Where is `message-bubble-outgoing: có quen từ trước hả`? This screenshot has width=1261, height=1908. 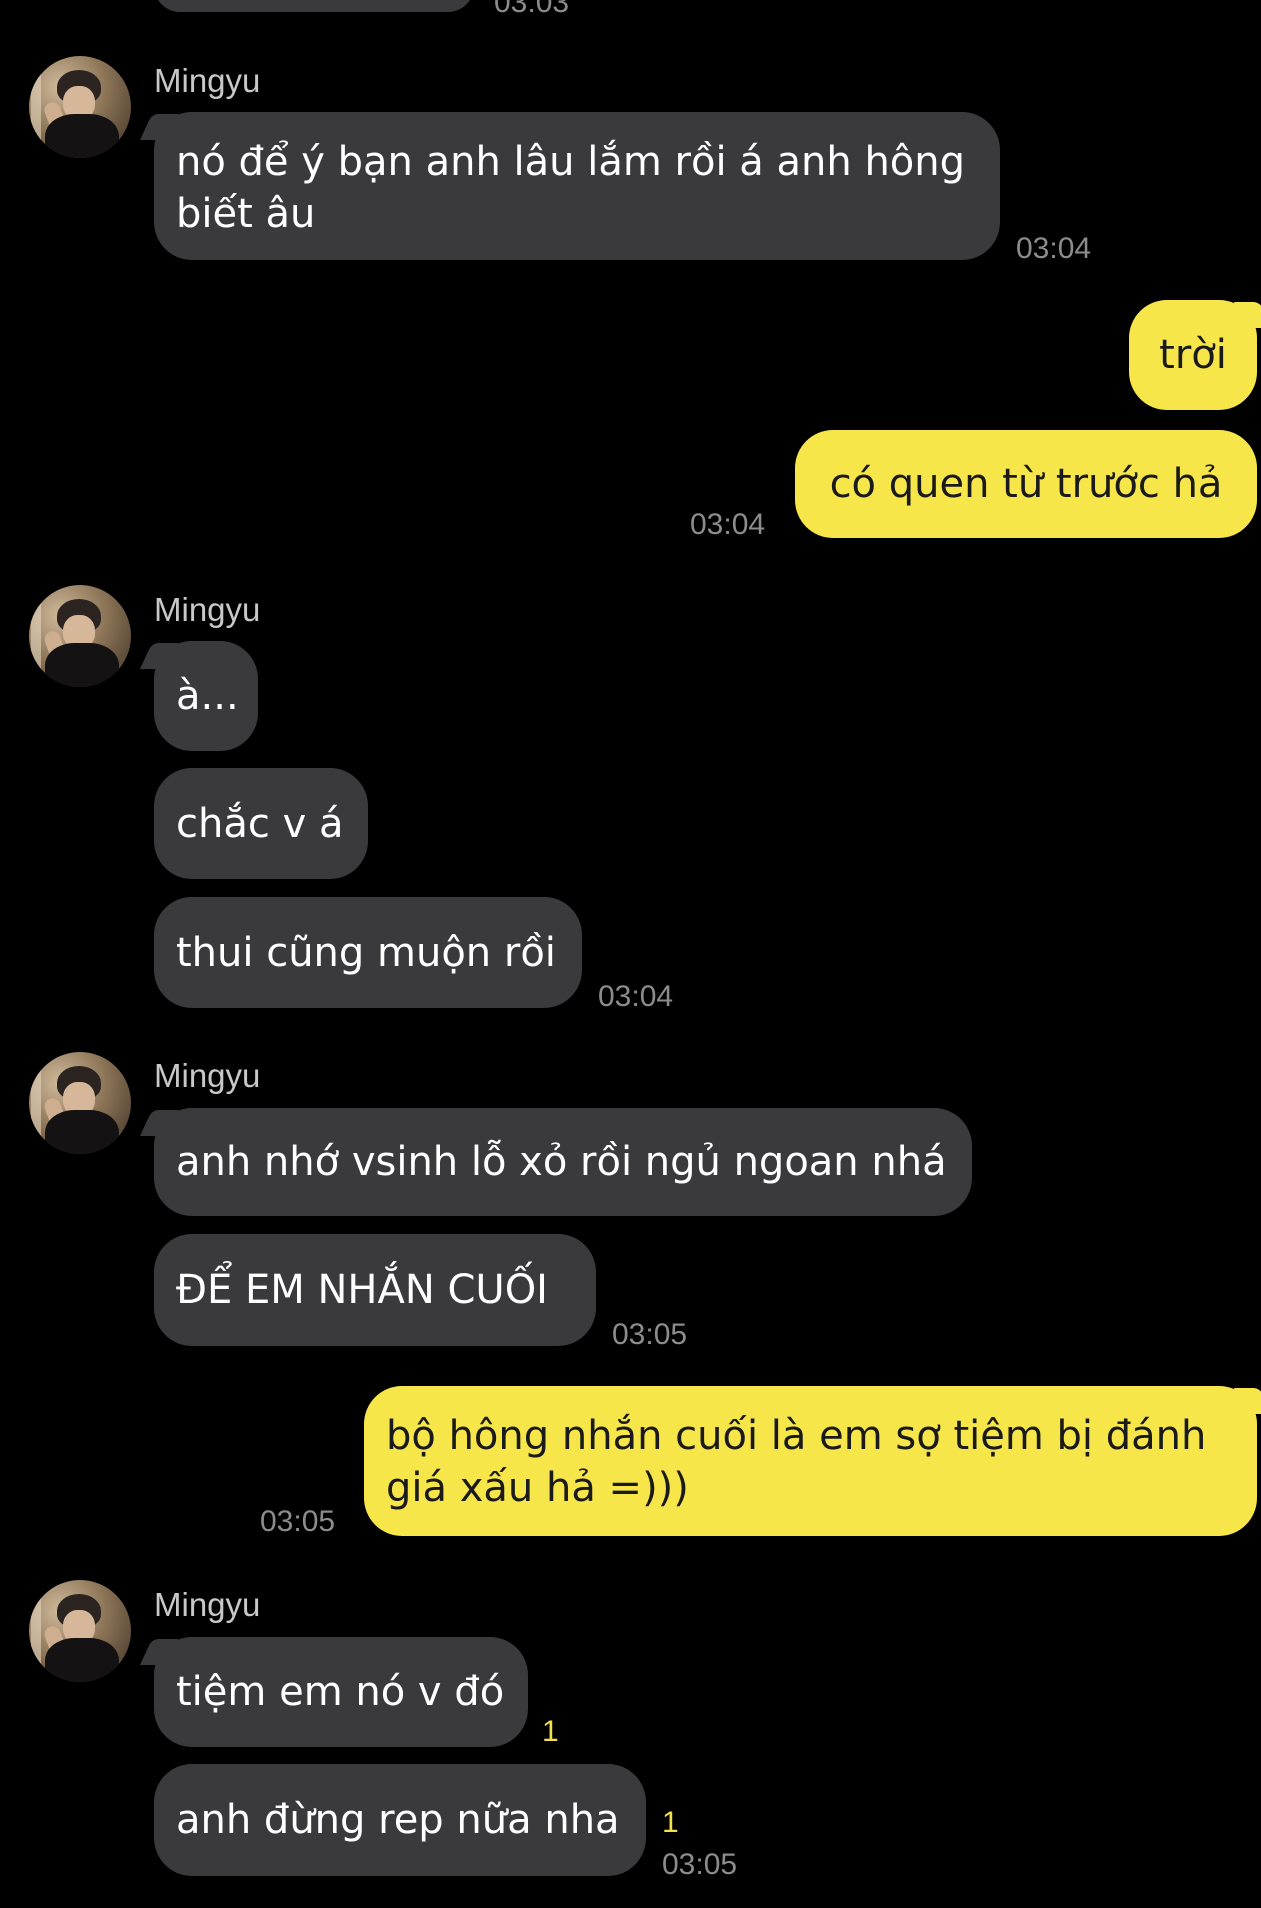 message-bubble-outgoing: có quen từ trước hả is located at coordinates (1026, 484).